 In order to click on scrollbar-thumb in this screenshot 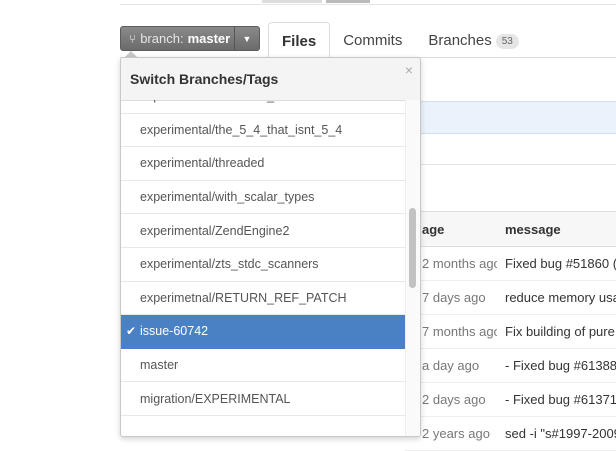, I will do `click(412, 248)`.